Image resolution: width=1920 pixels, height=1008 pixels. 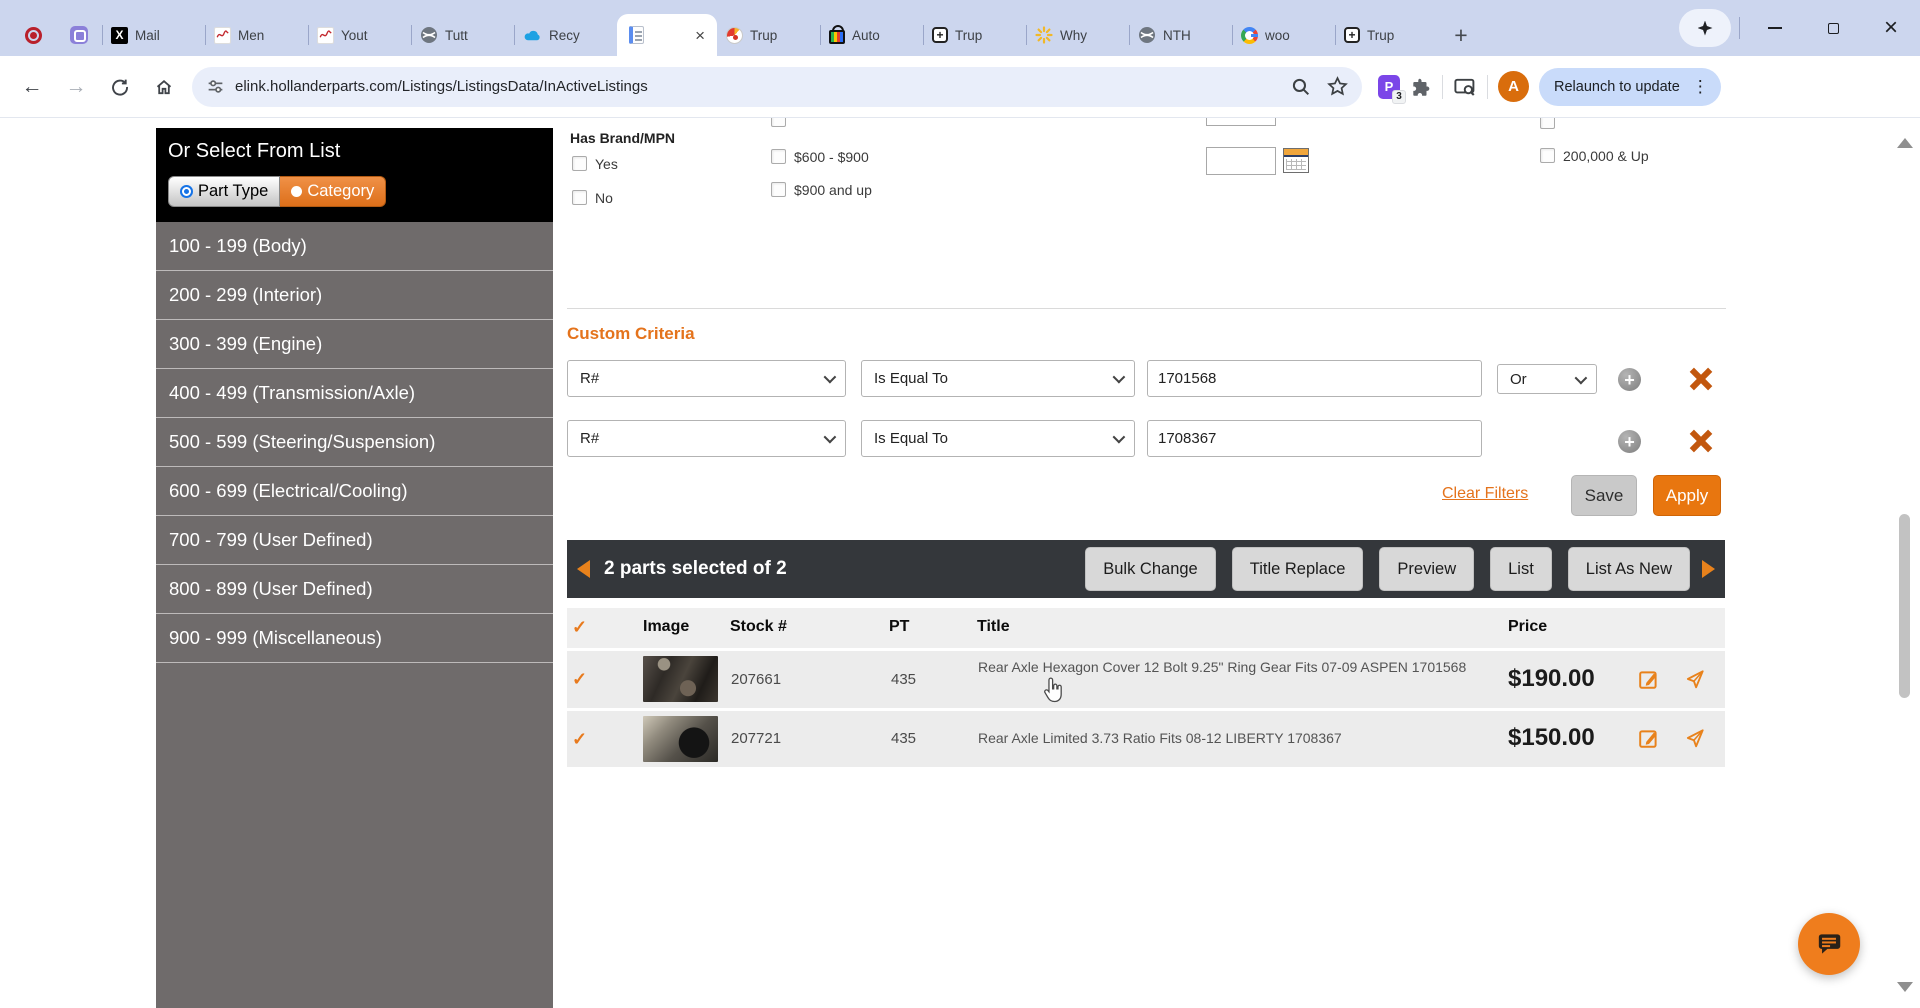 I want to click on tab-label: NTH, so click(x=1177, y=35).